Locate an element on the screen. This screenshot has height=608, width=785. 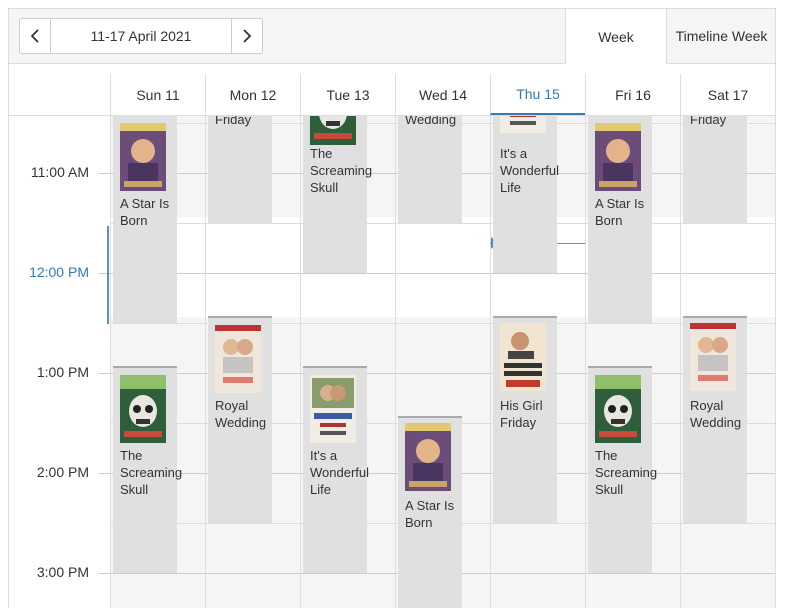
chevron-right-icon is located at coordinates (247, 36).